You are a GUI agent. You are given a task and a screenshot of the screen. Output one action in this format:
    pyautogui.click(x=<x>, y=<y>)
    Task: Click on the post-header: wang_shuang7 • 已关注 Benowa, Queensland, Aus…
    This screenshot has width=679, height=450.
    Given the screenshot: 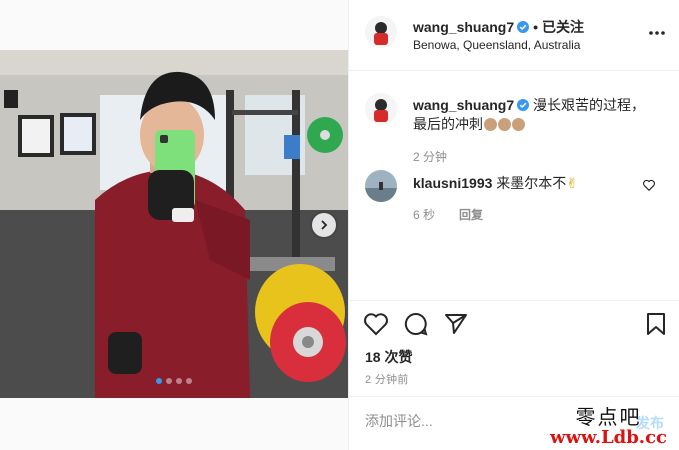 What is the action you would take?
    pyautogui.click(x=514, y=35)
    